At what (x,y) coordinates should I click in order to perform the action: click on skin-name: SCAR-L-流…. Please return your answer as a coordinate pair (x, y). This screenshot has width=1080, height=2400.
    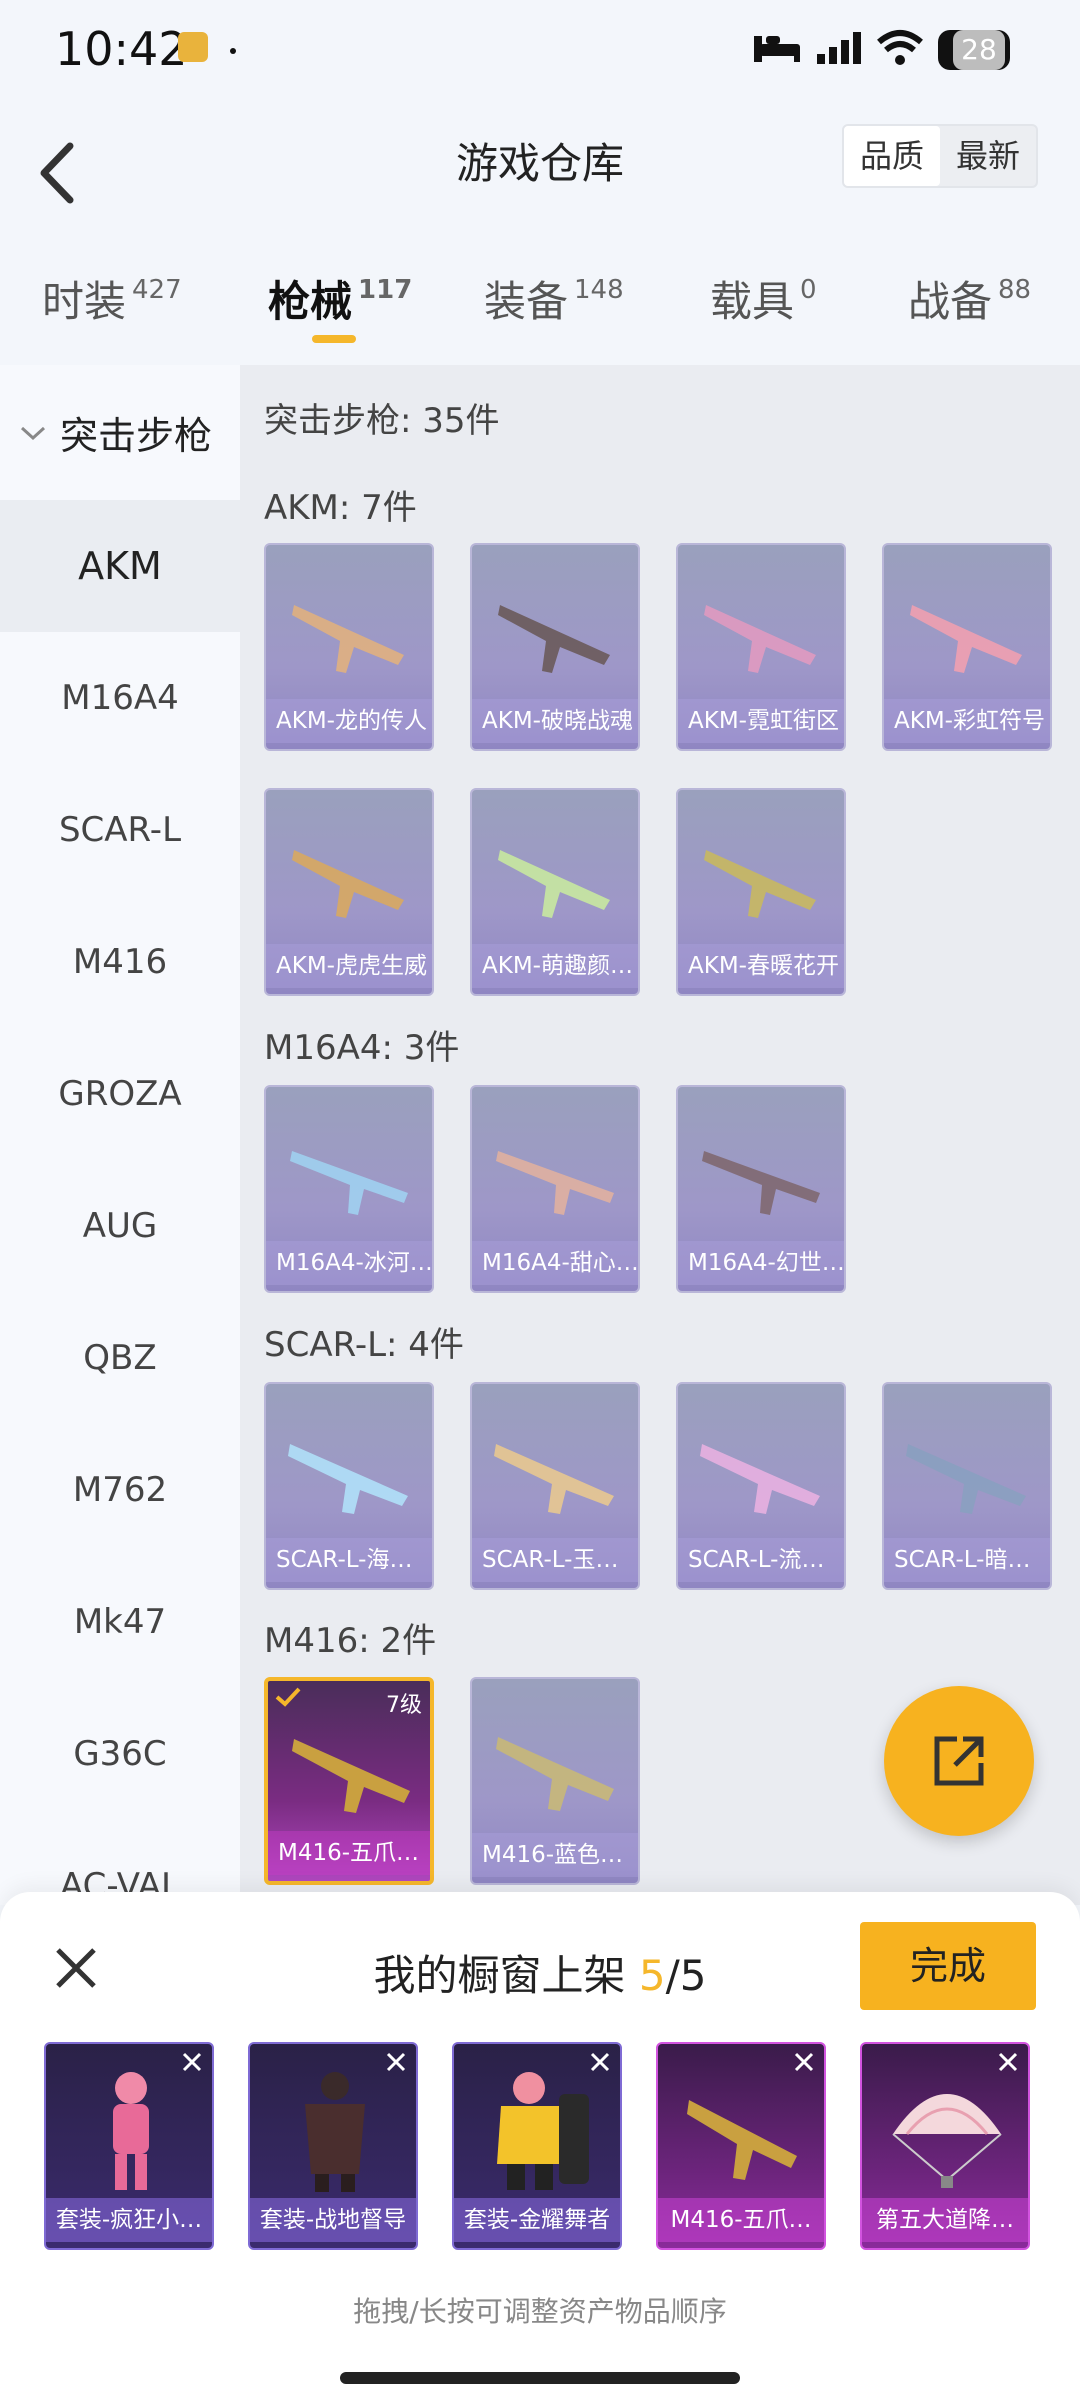
    Looking at the image, I should click on (761, 1560).